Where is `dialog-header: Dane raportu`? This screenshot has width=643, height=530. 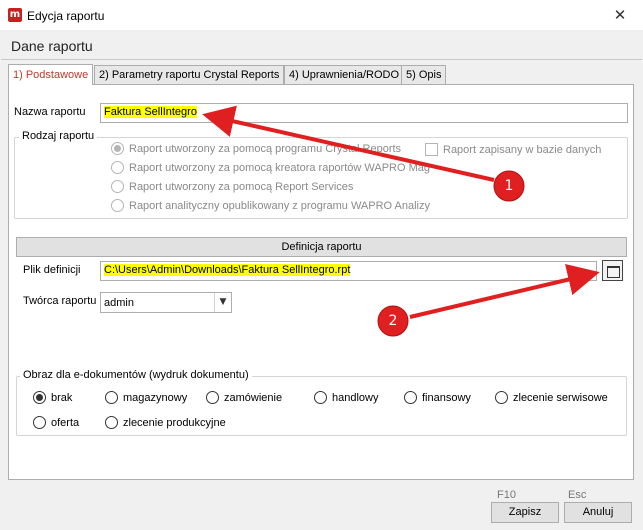
dialog-header: Dane raportu is located at coordinates (321, 45).